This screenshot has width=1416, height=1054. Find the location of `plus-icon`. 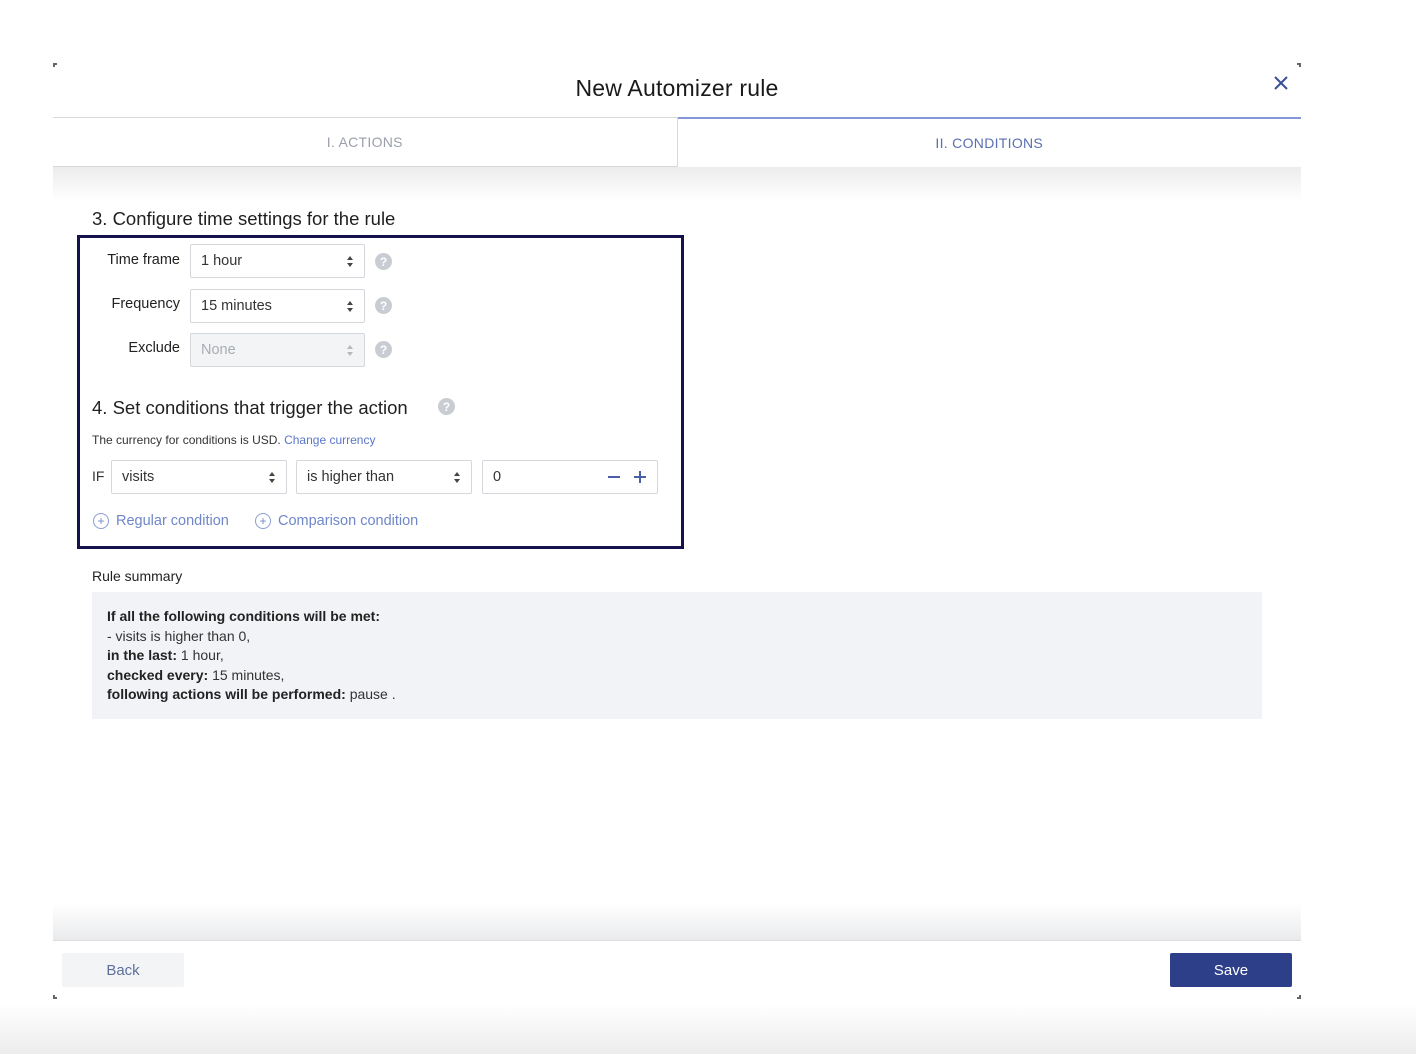

plus-icon is located at coordinates (640, 477).